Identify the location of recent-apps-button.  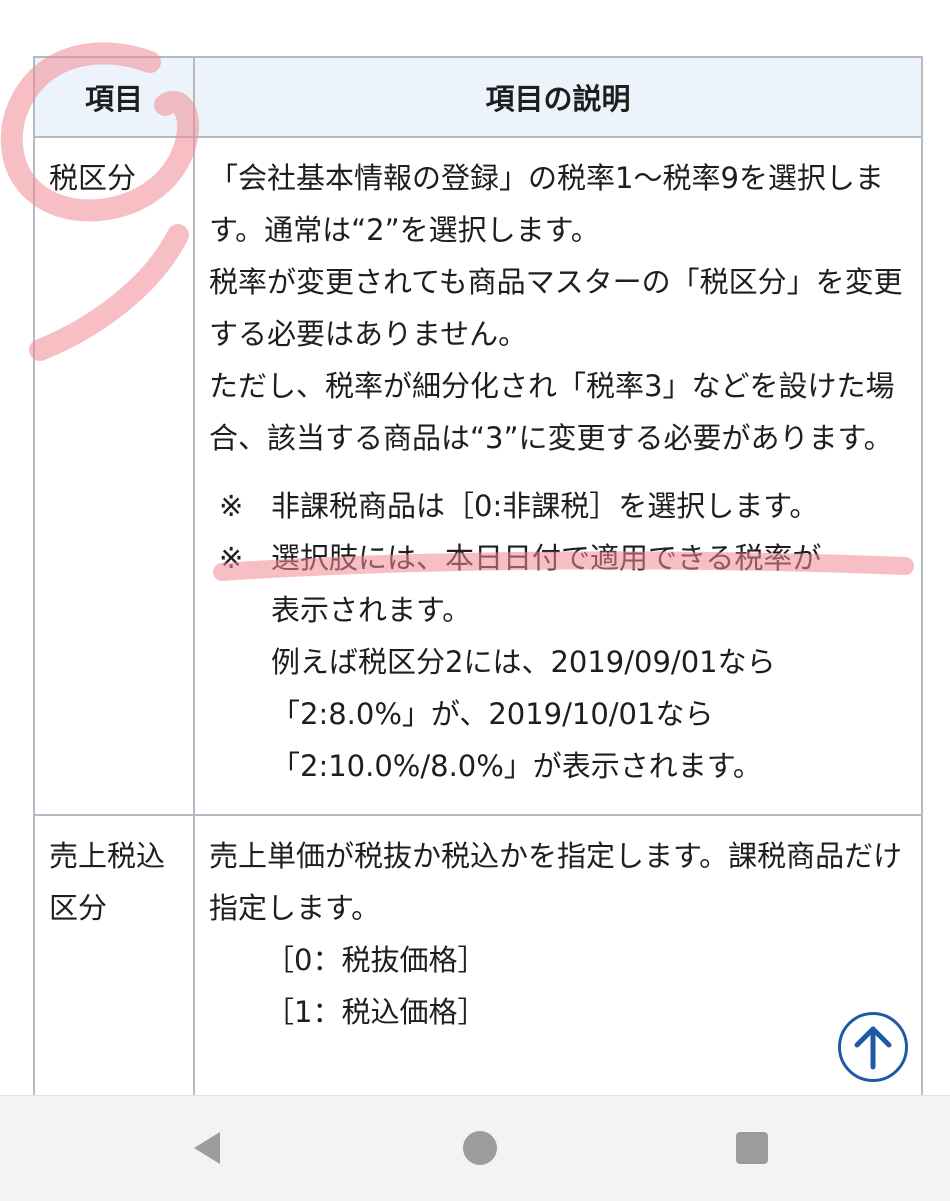
(752, 1148).